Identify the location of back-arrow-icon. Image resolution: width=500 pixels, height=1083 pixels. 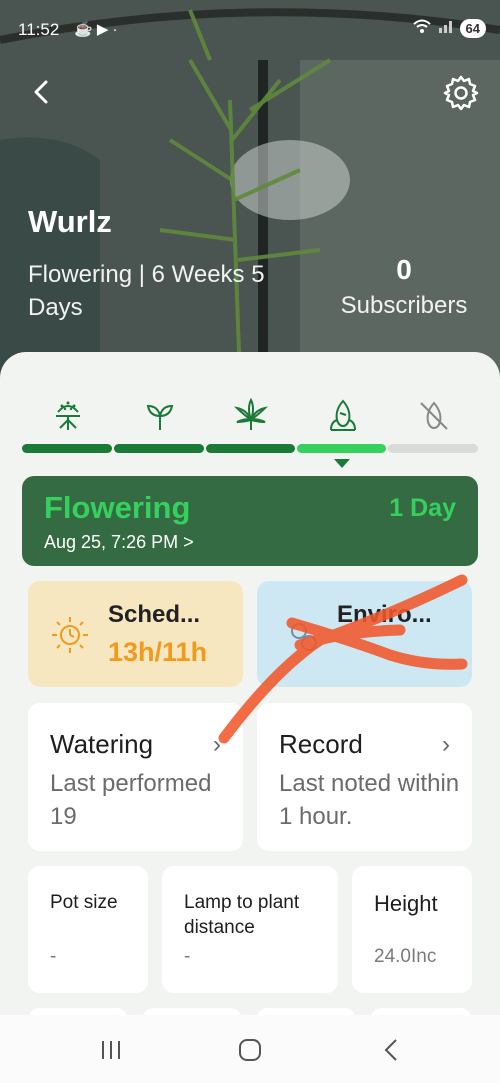
(41, 92).